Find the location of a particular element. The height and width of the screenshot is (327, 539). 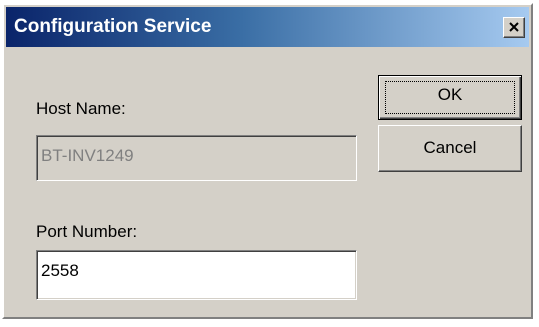

close-x-icon is located at coordinates (514, 27).